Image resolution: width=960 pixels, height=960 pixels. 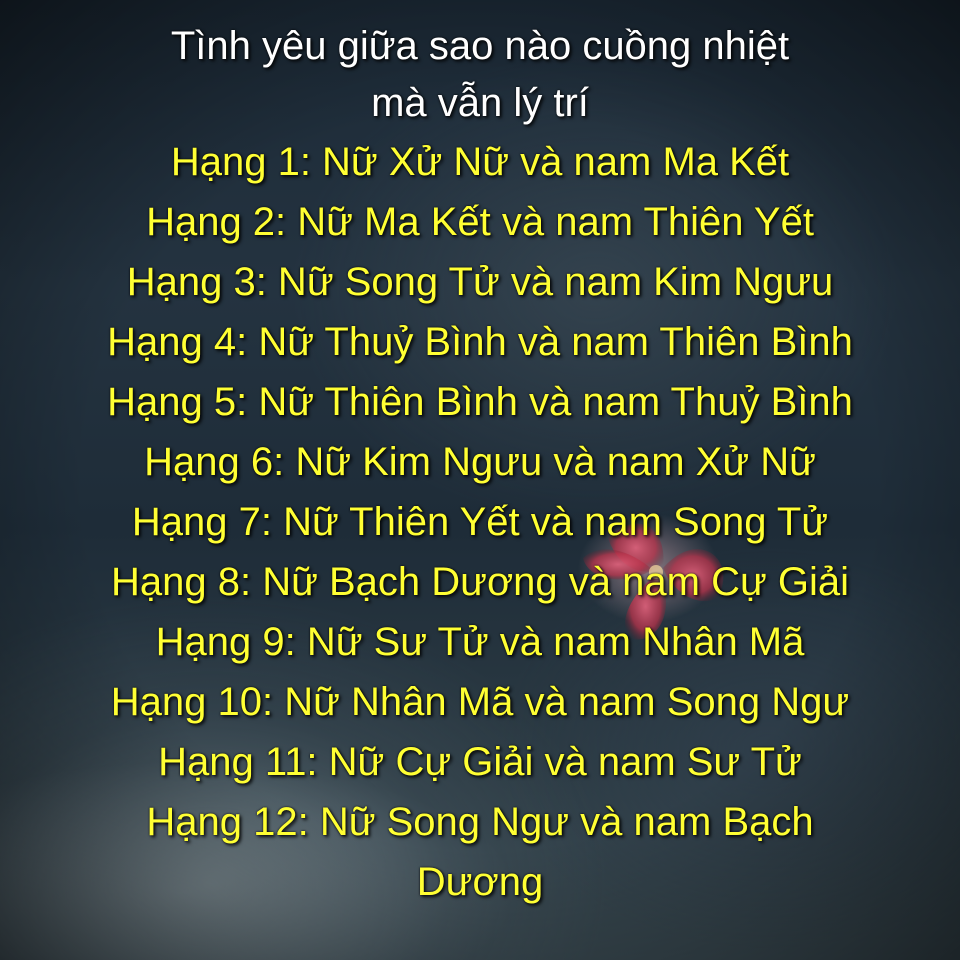 What do you see at coordinates (480, 522) in the screenshot?
I see `ranking-item-7: Hạng 7: Nữ Thiên Yết và nam Song Tử` at bounding box center [480, 522].